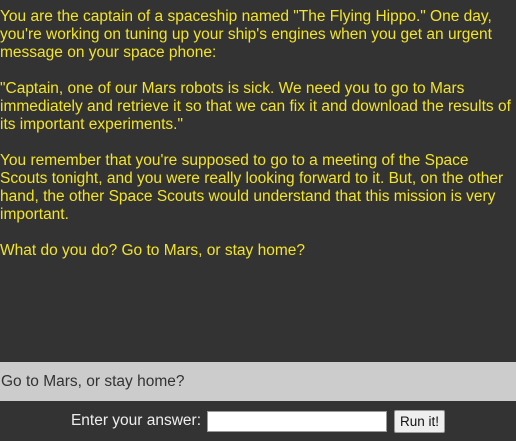 The height and width of the screenshot is (441, 516). Describe the element at coordinates (258, 381) in the screenshot. I see `prompt-bar: Go to Mars, or stay home?` at that location.